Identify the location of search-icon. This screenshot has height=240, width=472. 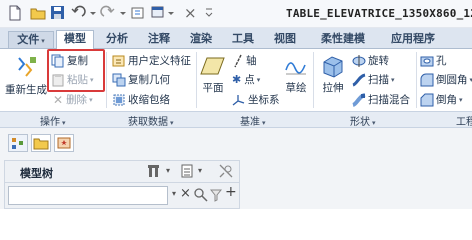
(201, 195).